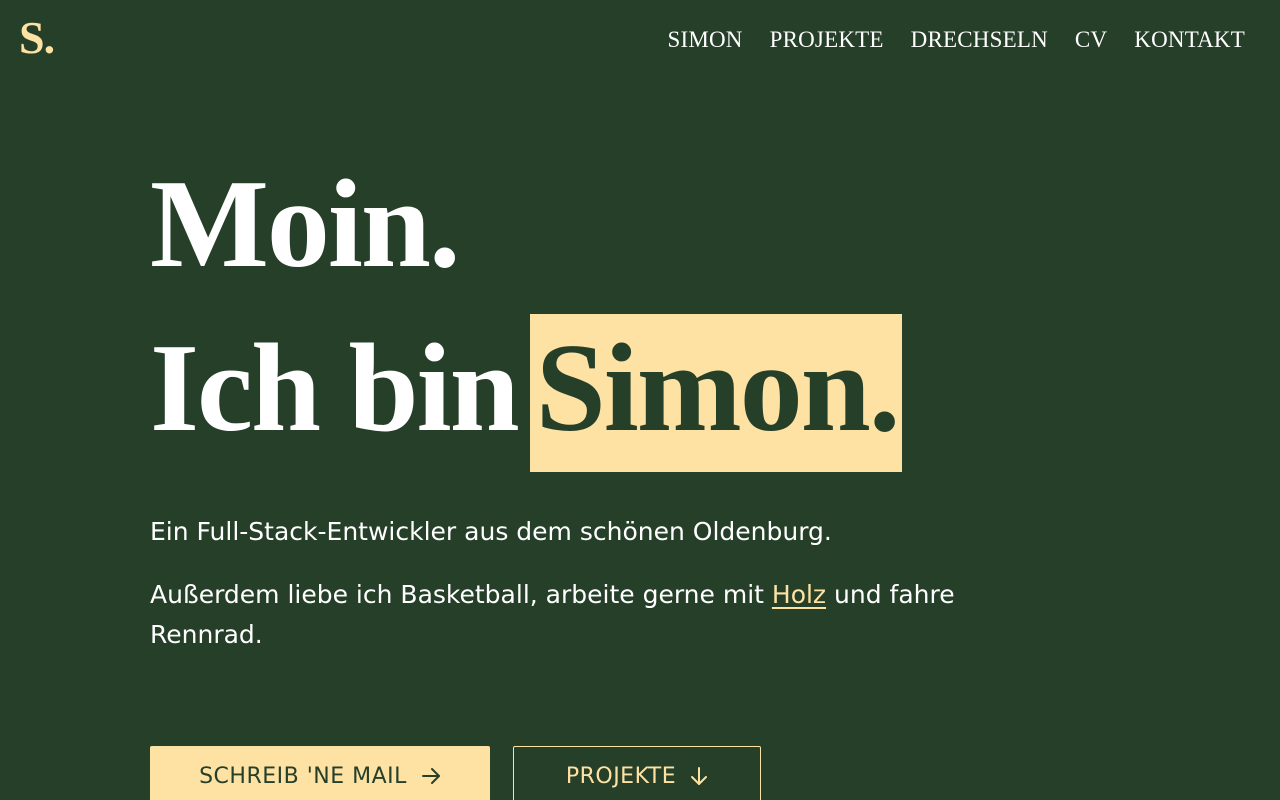 This screenshot has width=1280, height=800. Describe the element at coordinates (621, 776) in the screenshot. I see `projects-button-label: PROJEKTE` at that location.